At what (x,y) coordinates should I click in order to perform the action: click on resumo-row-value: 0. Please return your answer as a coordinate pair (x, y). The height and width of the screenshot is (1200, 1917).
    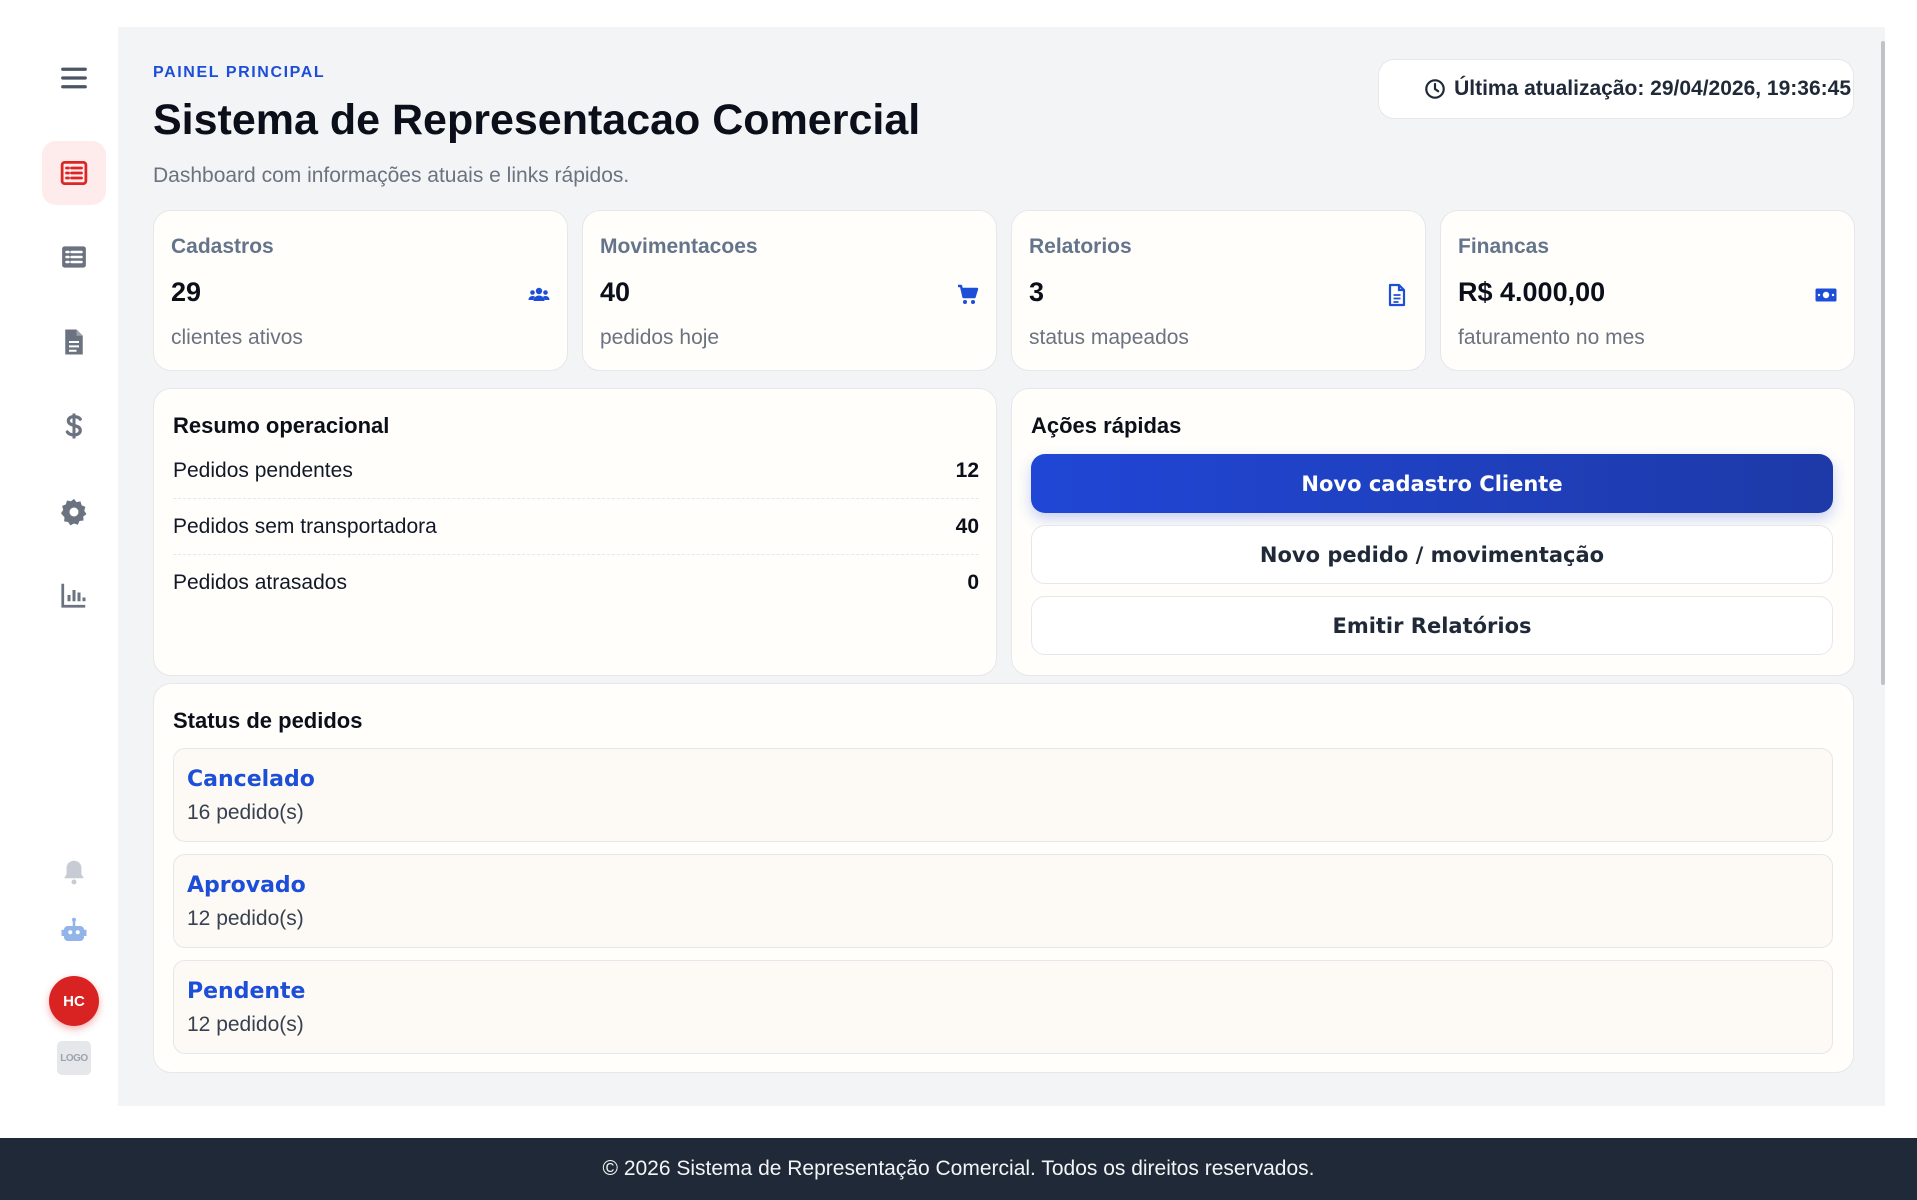
    Looking at the image, I should click on (973, 582).